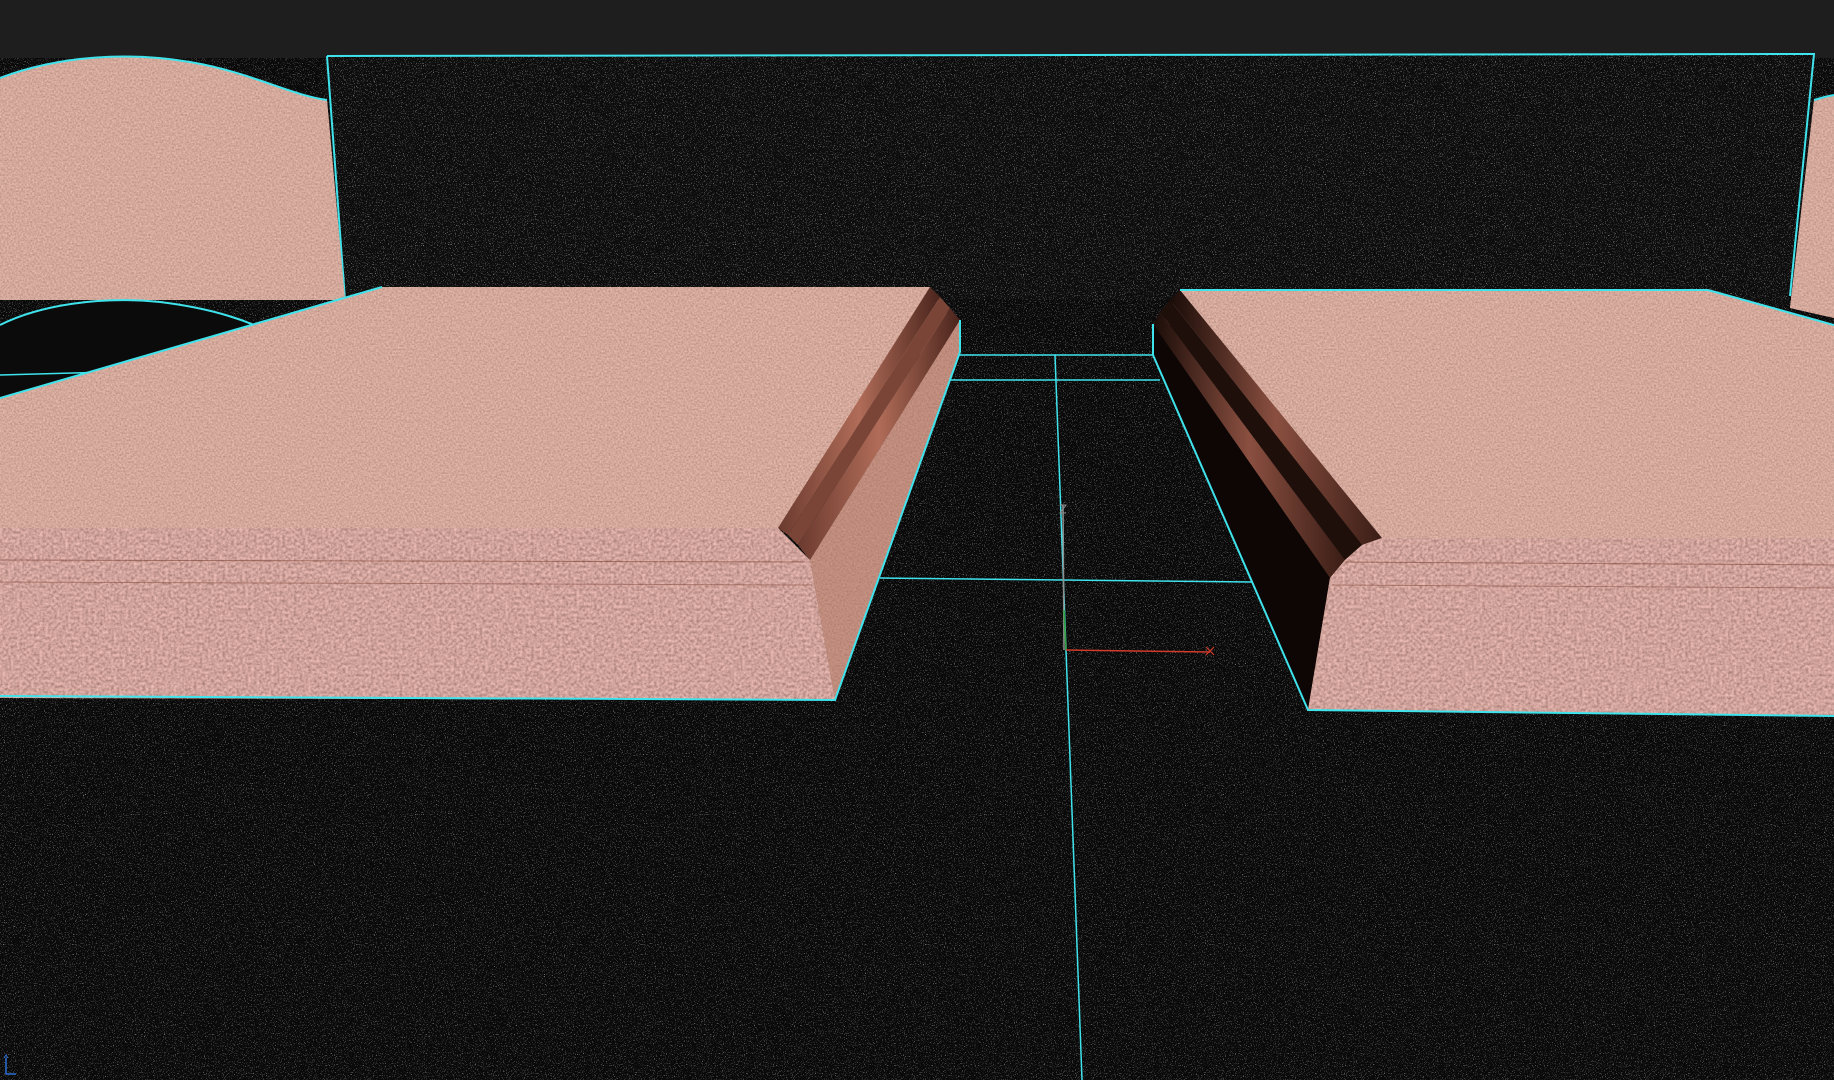 The image size is (1834, 1080). Describe the element at coordinates (1063, 577) in the screenshot. I see `gizmo-z-axis` at that location.